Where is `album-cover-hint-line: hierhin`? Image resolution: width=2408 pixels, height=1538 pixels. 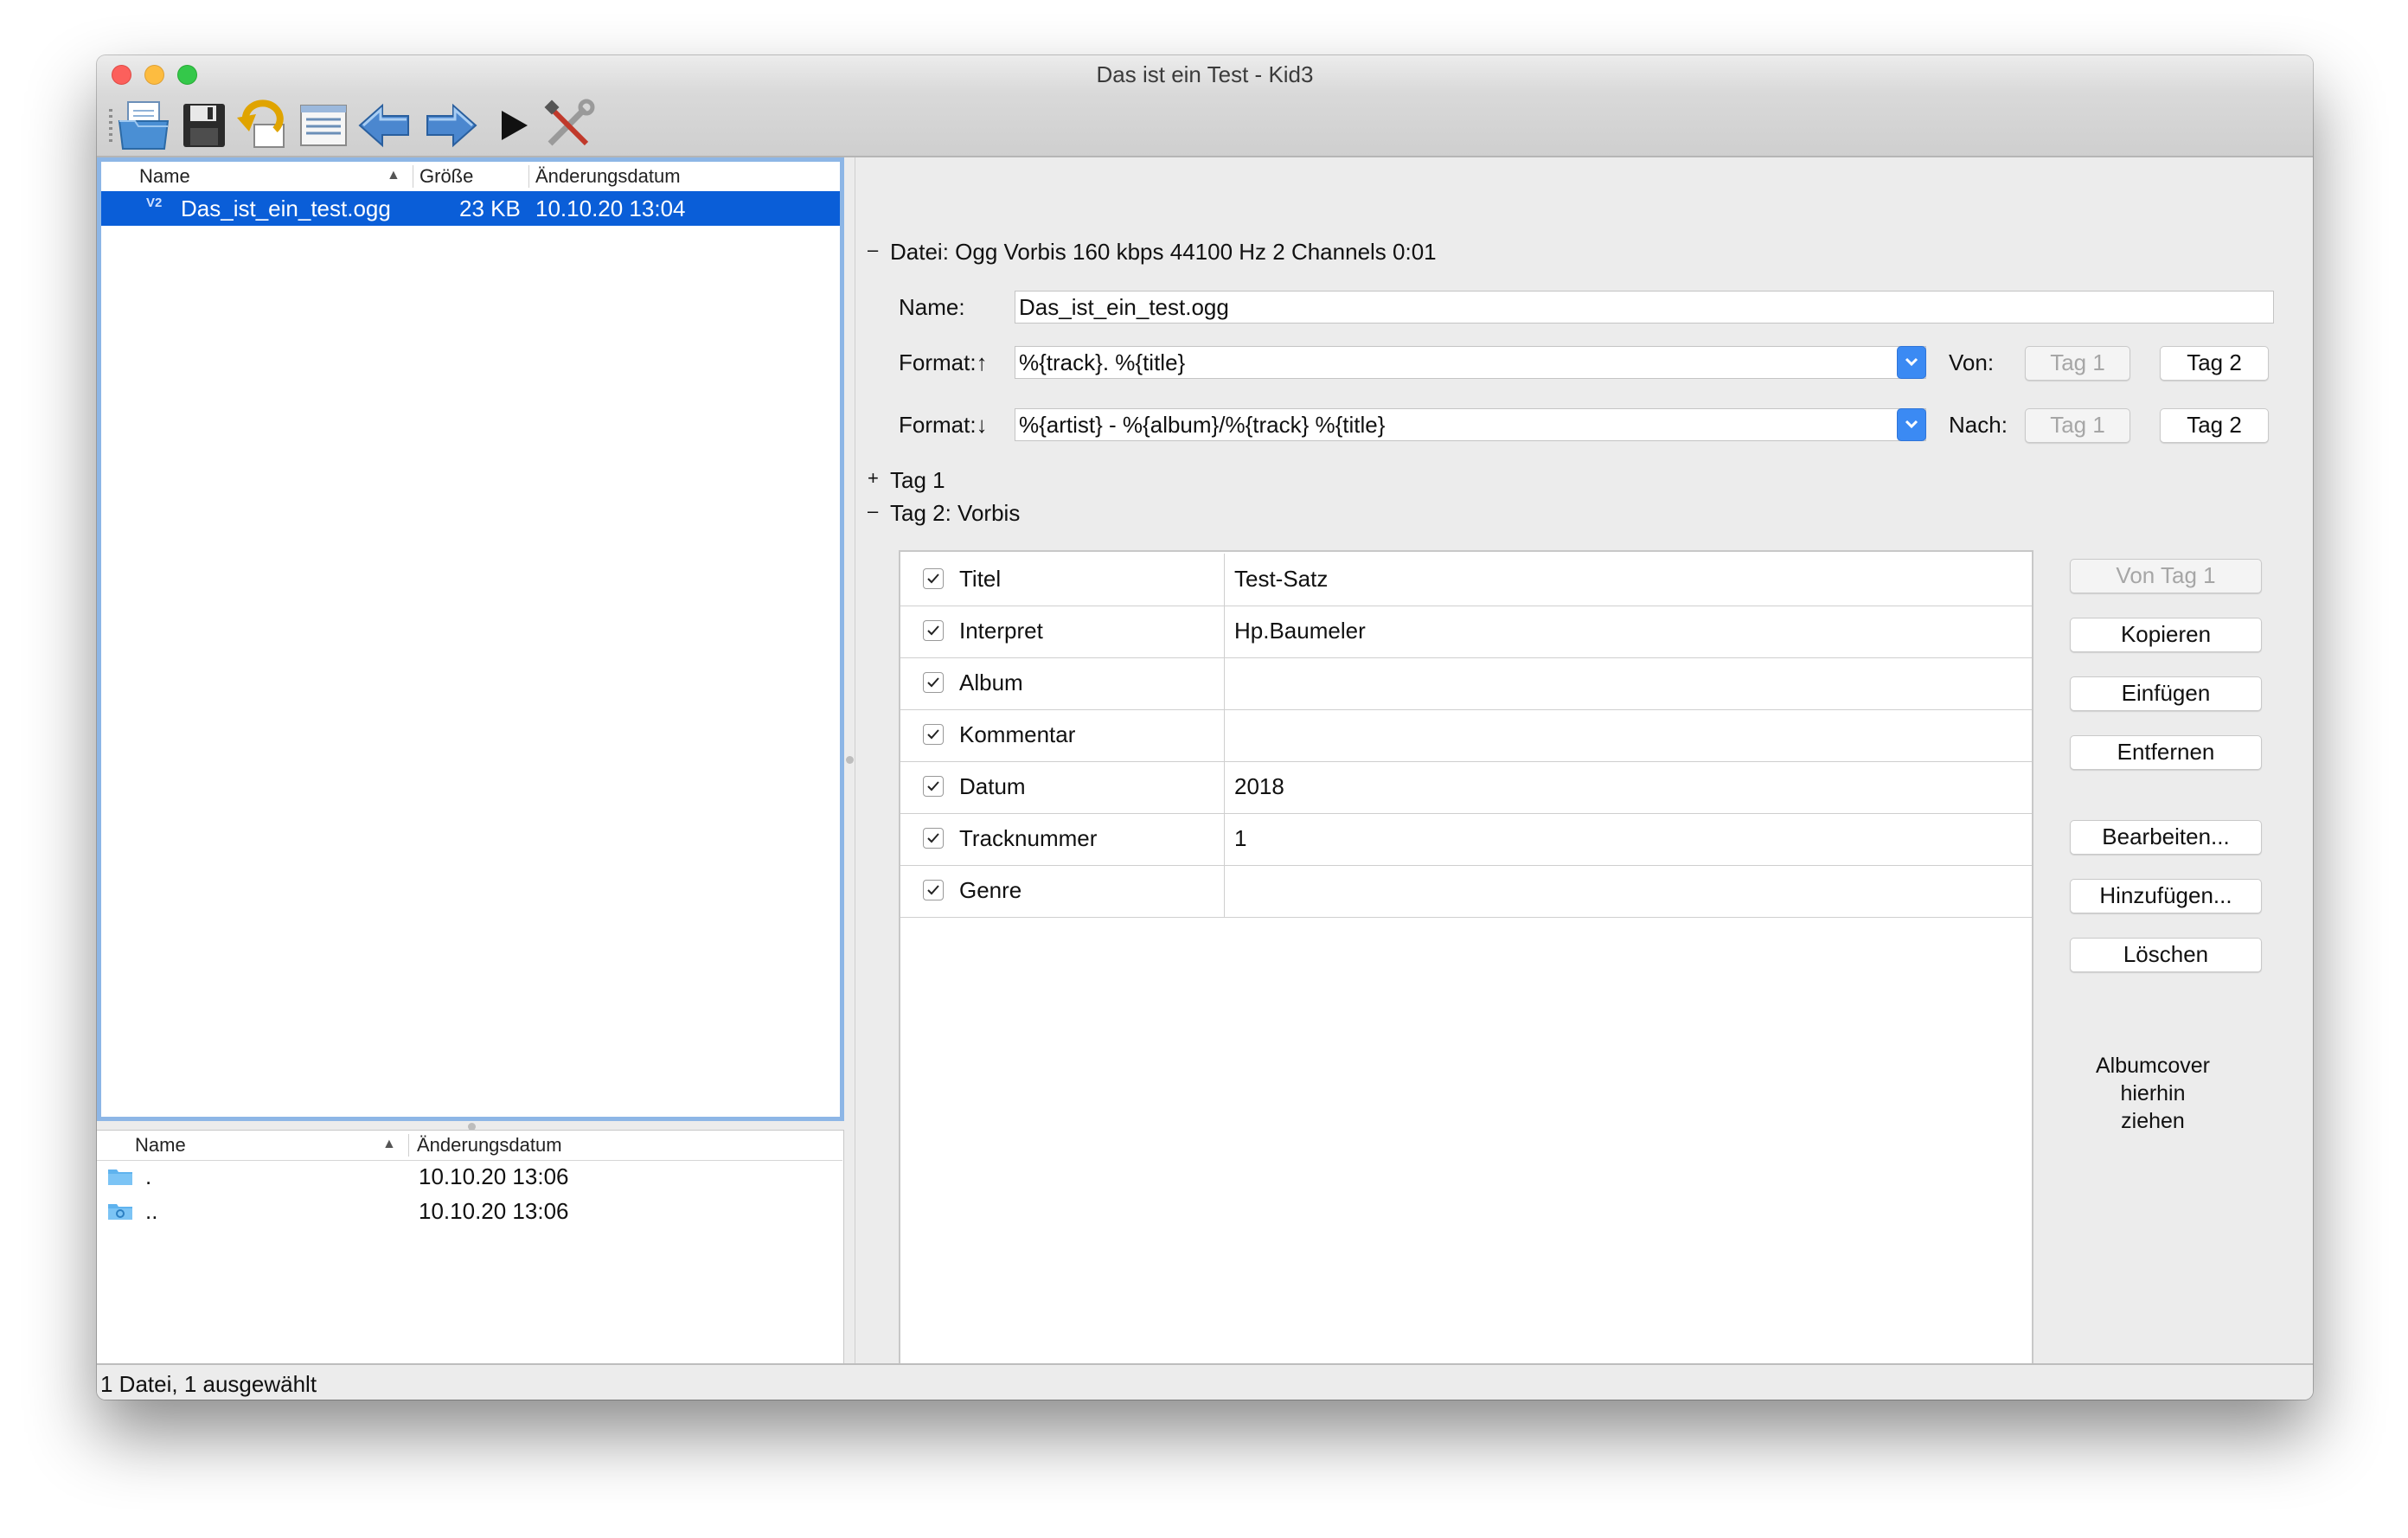
album-cover-hint-line: hierhin is located at coordinates (2153, 1093).